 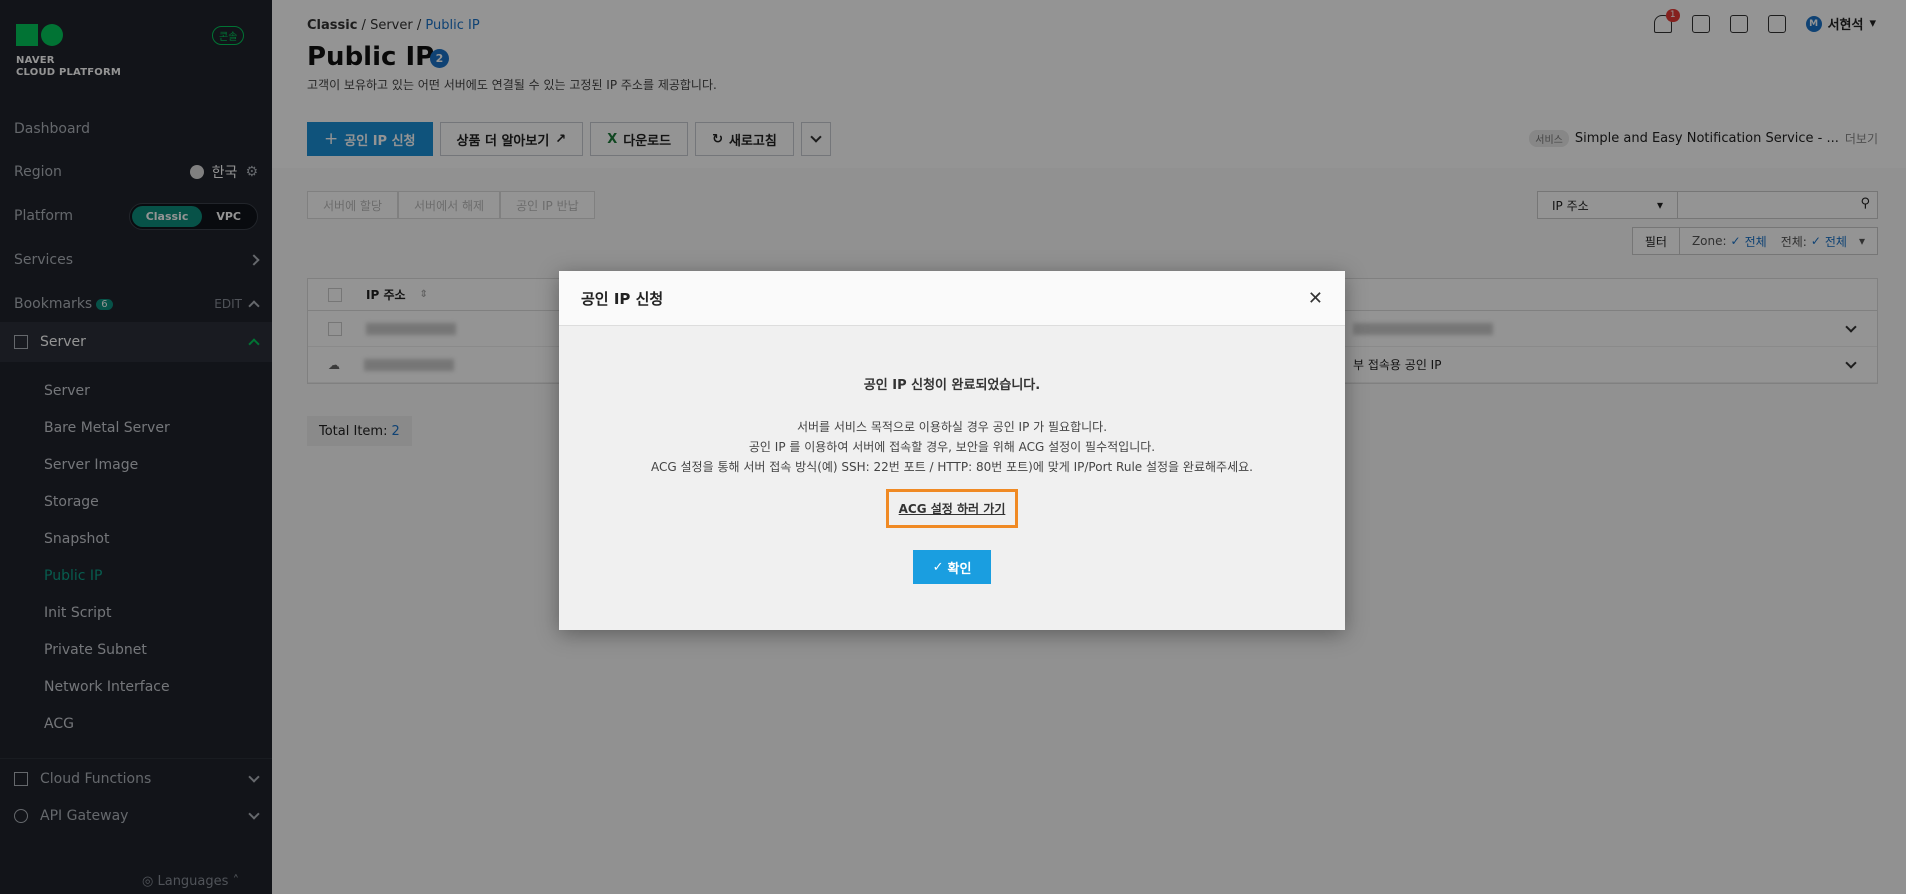 What do you see at coordinates (1315, 298) in the screenshot?
I see `close-icon: ✕` at bounding box center [1315, 298].